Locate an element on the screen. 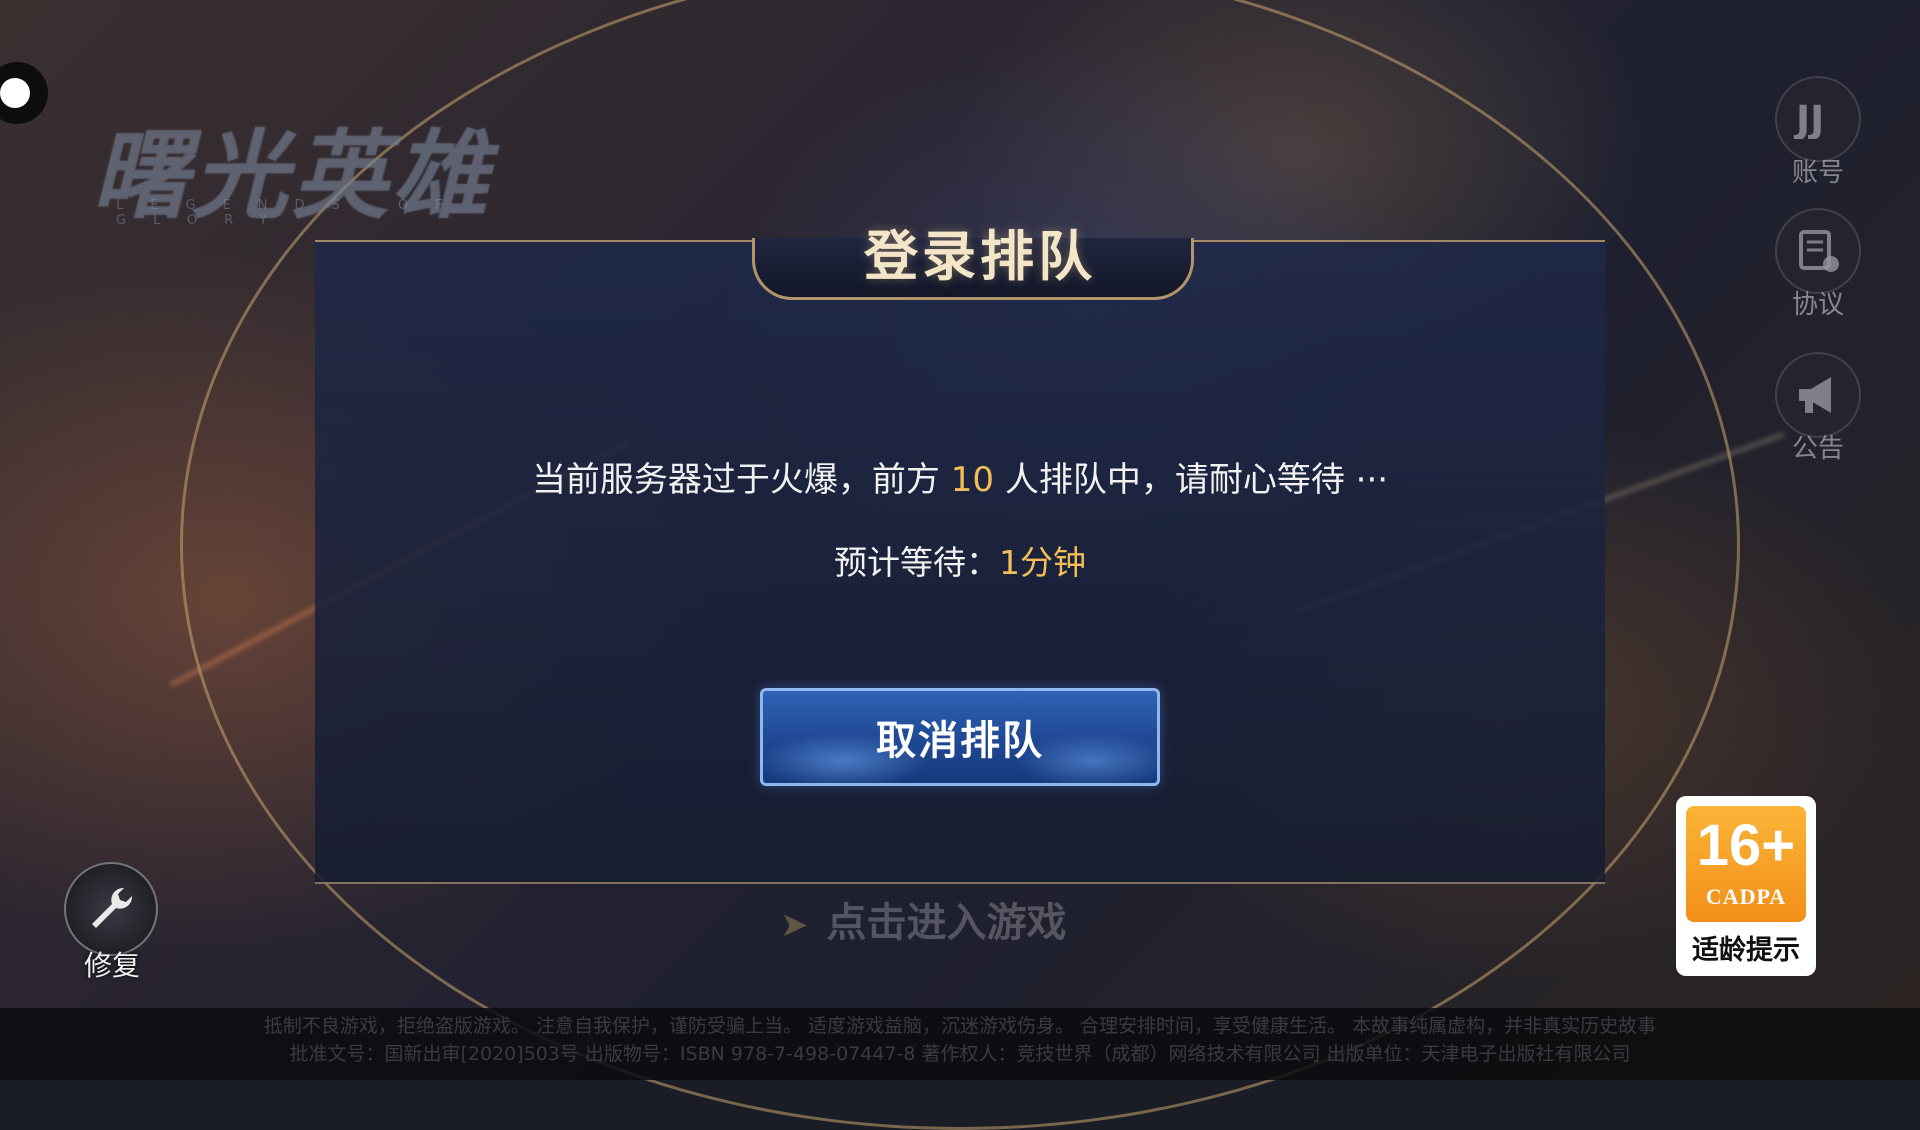  megaphone-icon is located at coordinates (1818, 395).